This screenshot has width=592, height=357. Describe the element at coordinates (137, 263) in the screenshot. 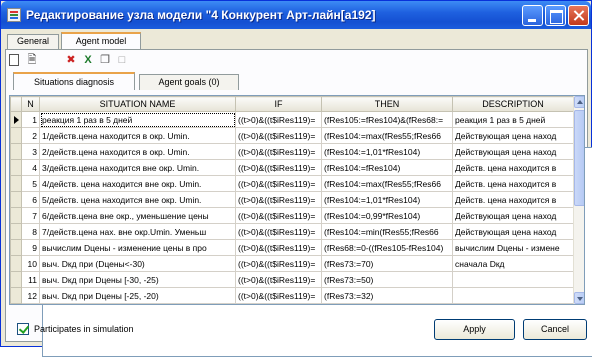

I see `situation-name-cell: выч. Dкд при (Dцены<-30)` at that location.